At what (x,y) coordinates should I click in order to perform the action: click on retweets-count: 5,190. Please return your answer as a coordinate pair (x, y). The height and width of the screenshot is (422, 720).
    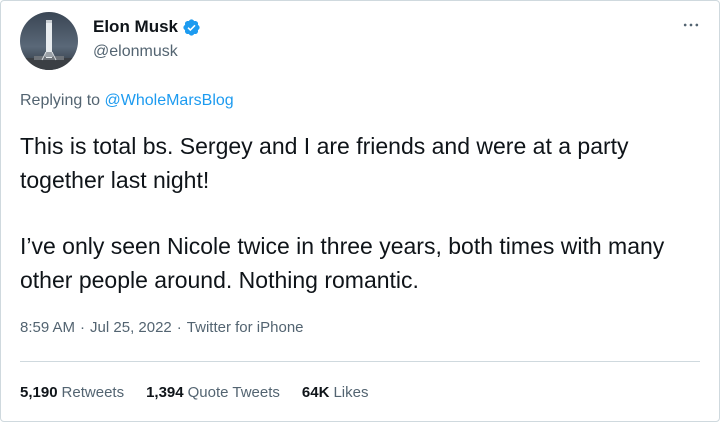
    Looking at the image, I should click on (39, 392).